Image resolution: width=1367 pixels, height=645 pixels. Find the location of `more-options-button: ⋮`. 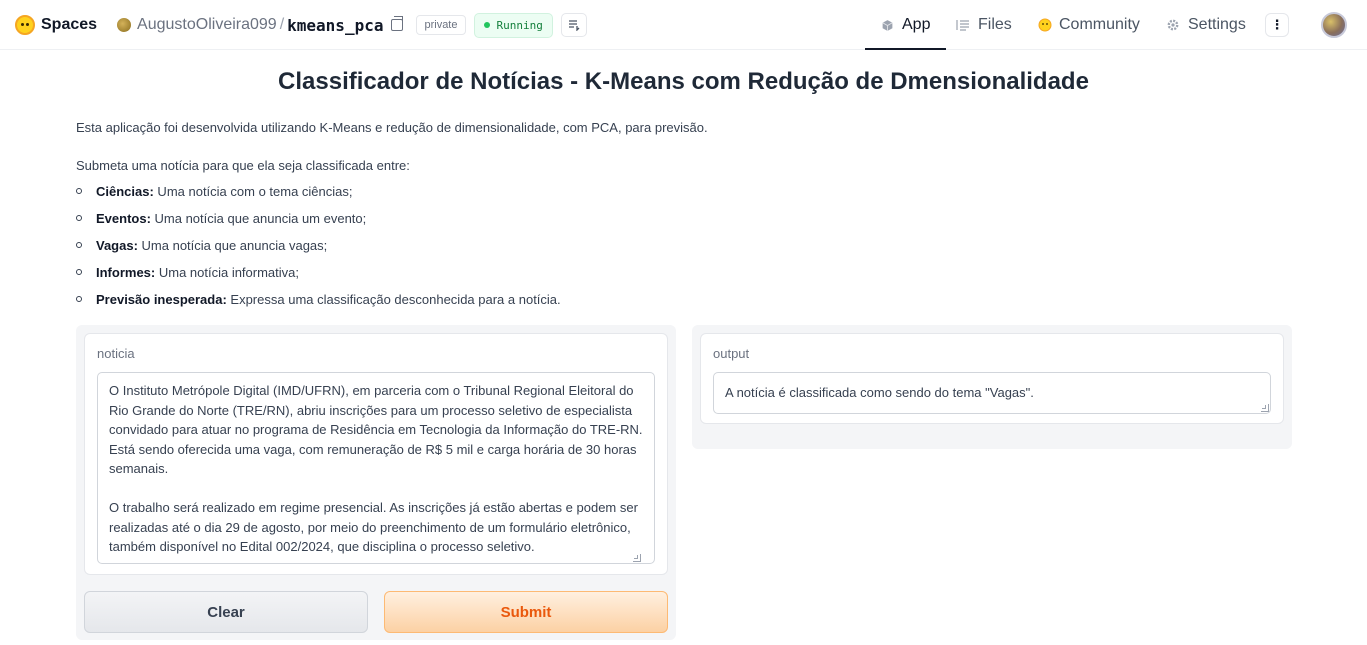

more-options-button: ⋮ is located at coordinates (1277, 25).